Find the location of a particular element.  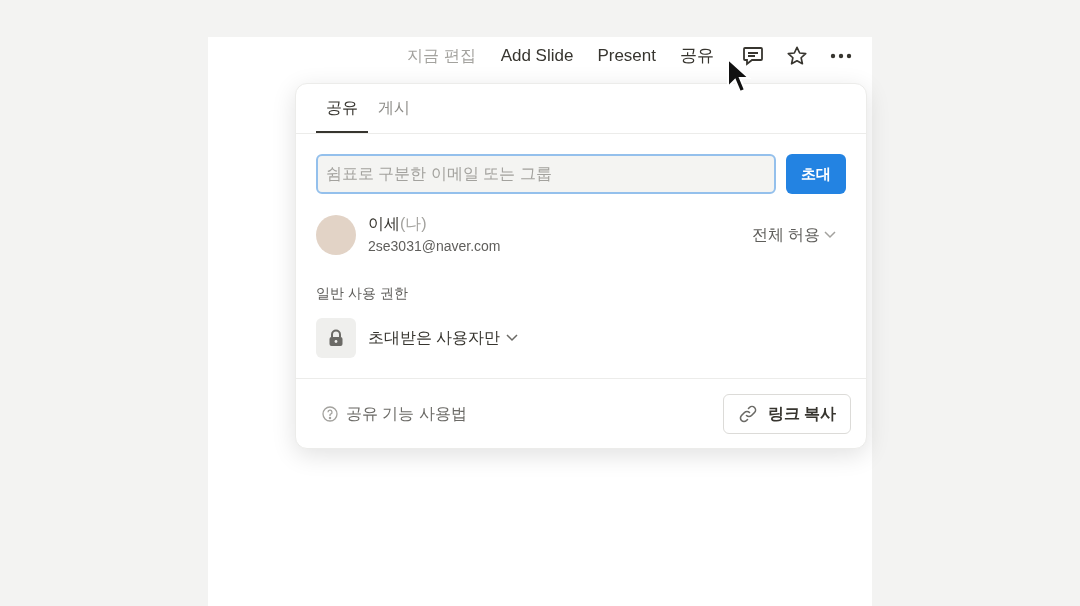

email-input-field: 쉼표로 구분한 이메일 또는 그룹 is located at coordinates (546, 174).